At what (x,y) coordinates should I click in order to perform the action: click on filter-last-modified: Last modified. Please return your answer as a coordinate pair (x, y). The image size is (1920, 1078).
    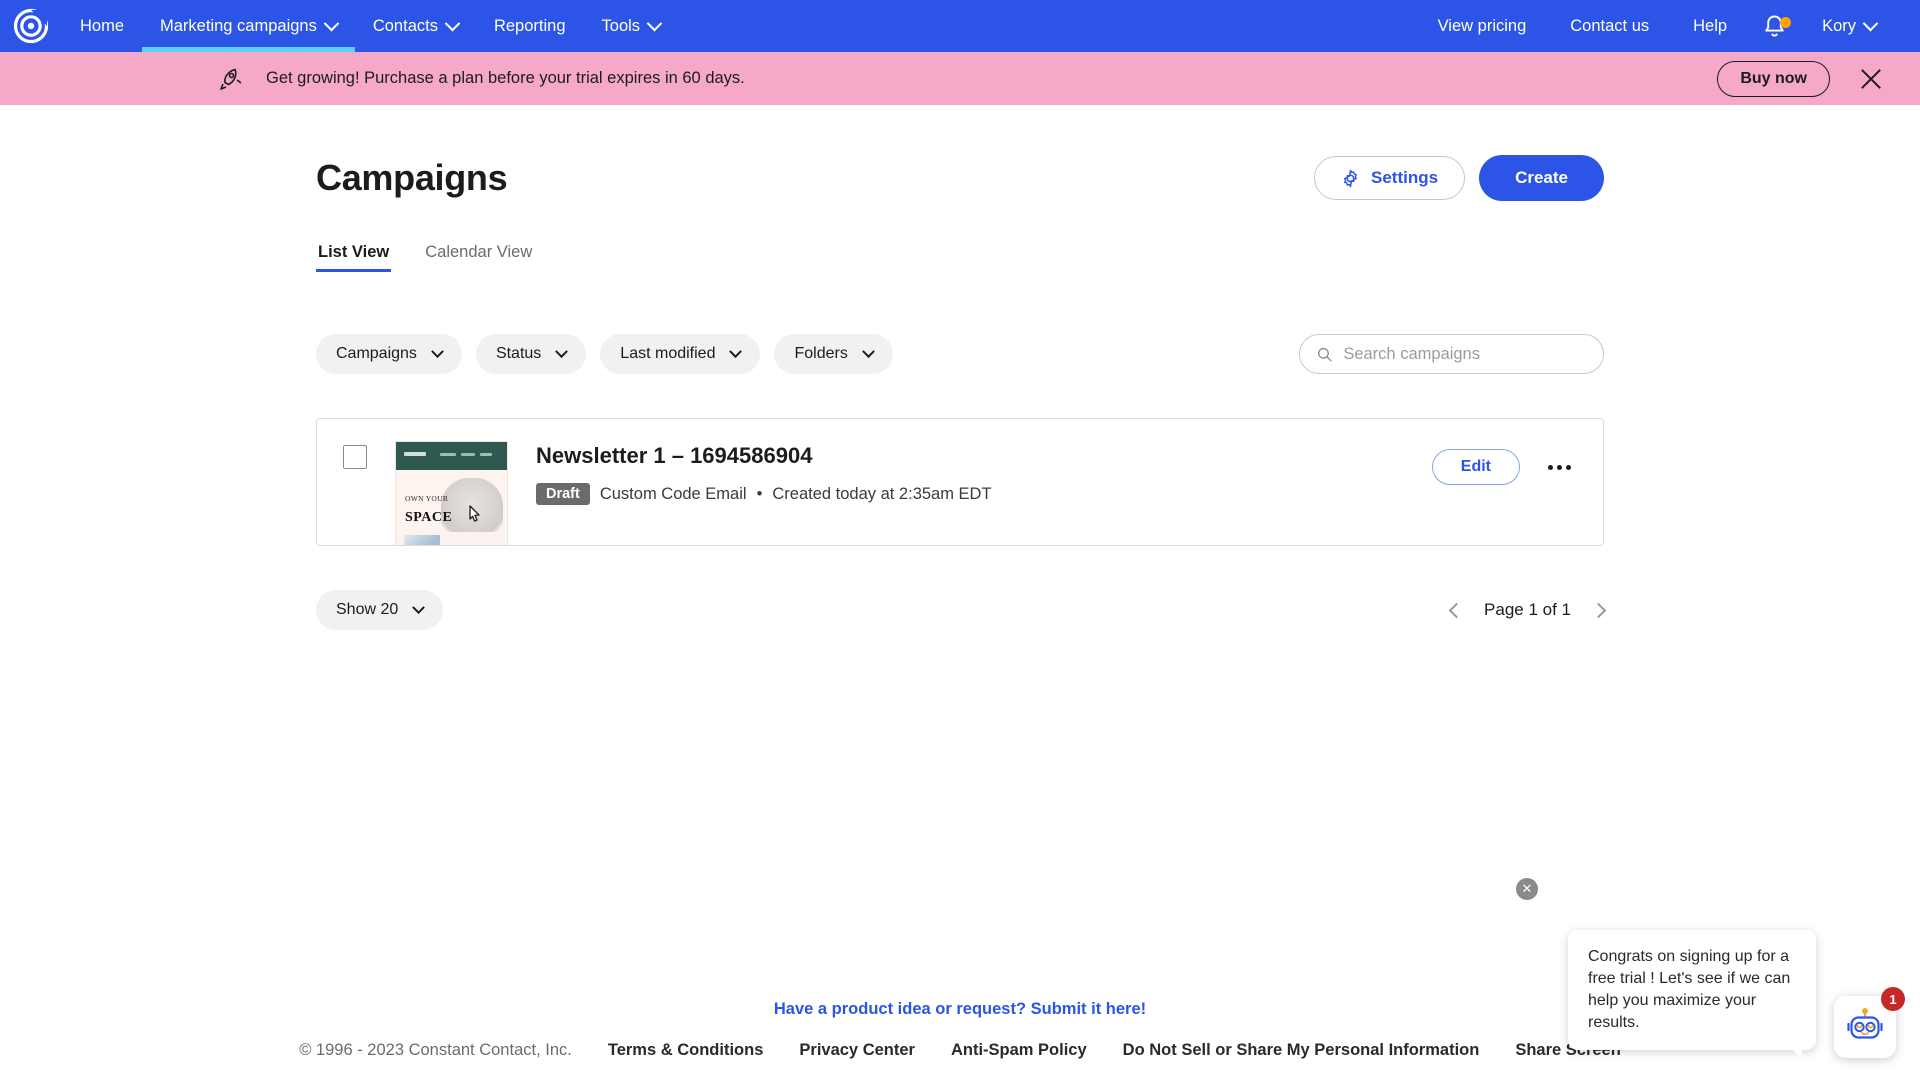
    Looking at the image, I should click on (680, 354).